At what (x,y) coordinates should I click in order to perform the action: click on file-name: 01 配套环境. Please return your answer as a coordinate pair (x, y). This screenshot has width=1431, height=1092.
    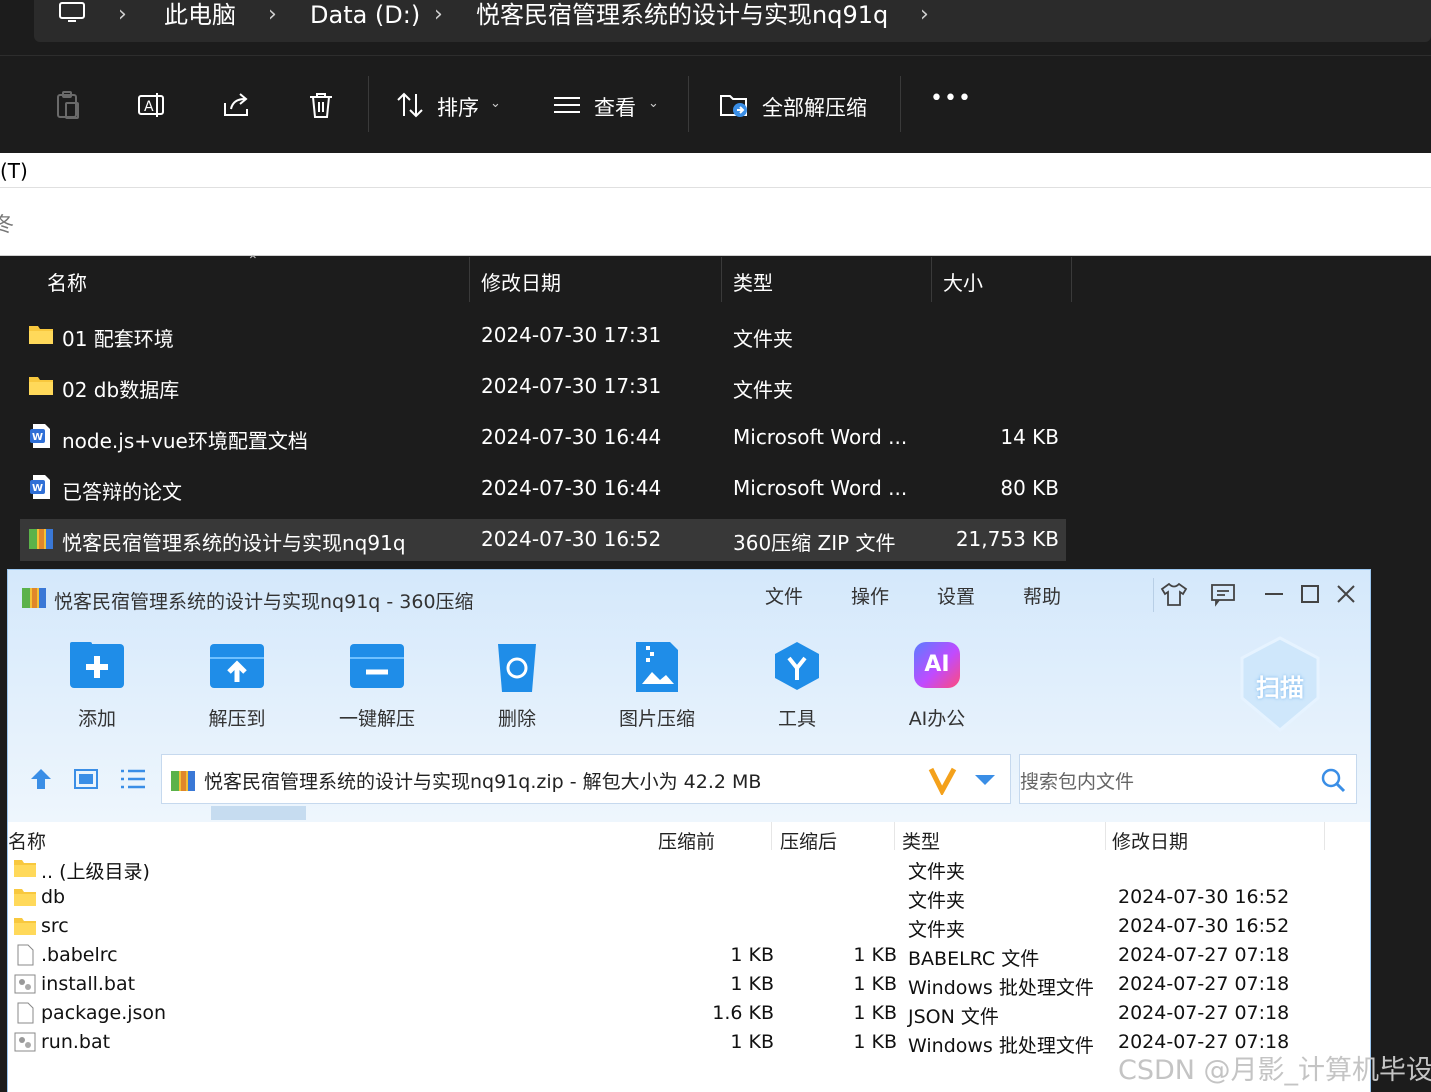
    Looking at the image, I should click on (118, 339).